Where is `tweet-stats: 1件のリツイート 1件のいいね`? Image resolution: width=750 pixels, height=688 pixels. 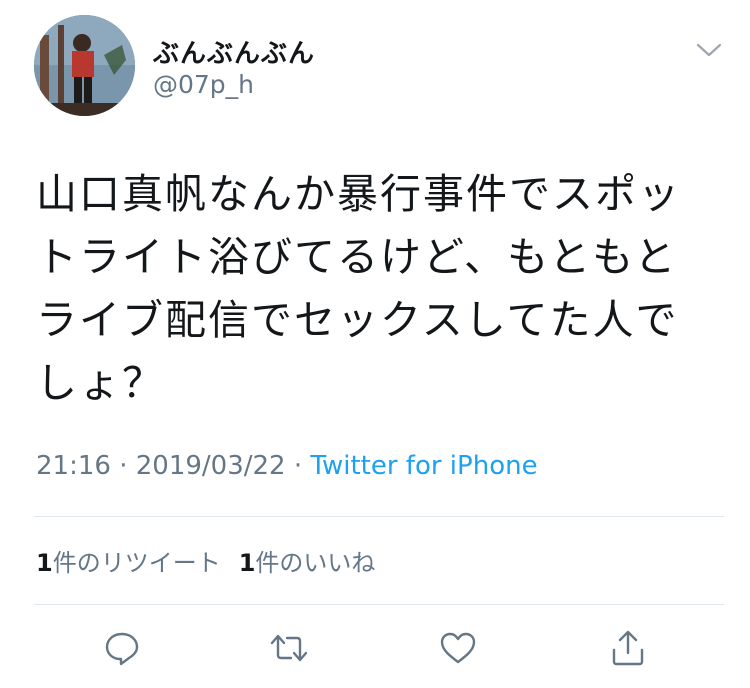 tweet-stats: 1件のリツイート 1件のいいね is located at coordinates (214, 560).